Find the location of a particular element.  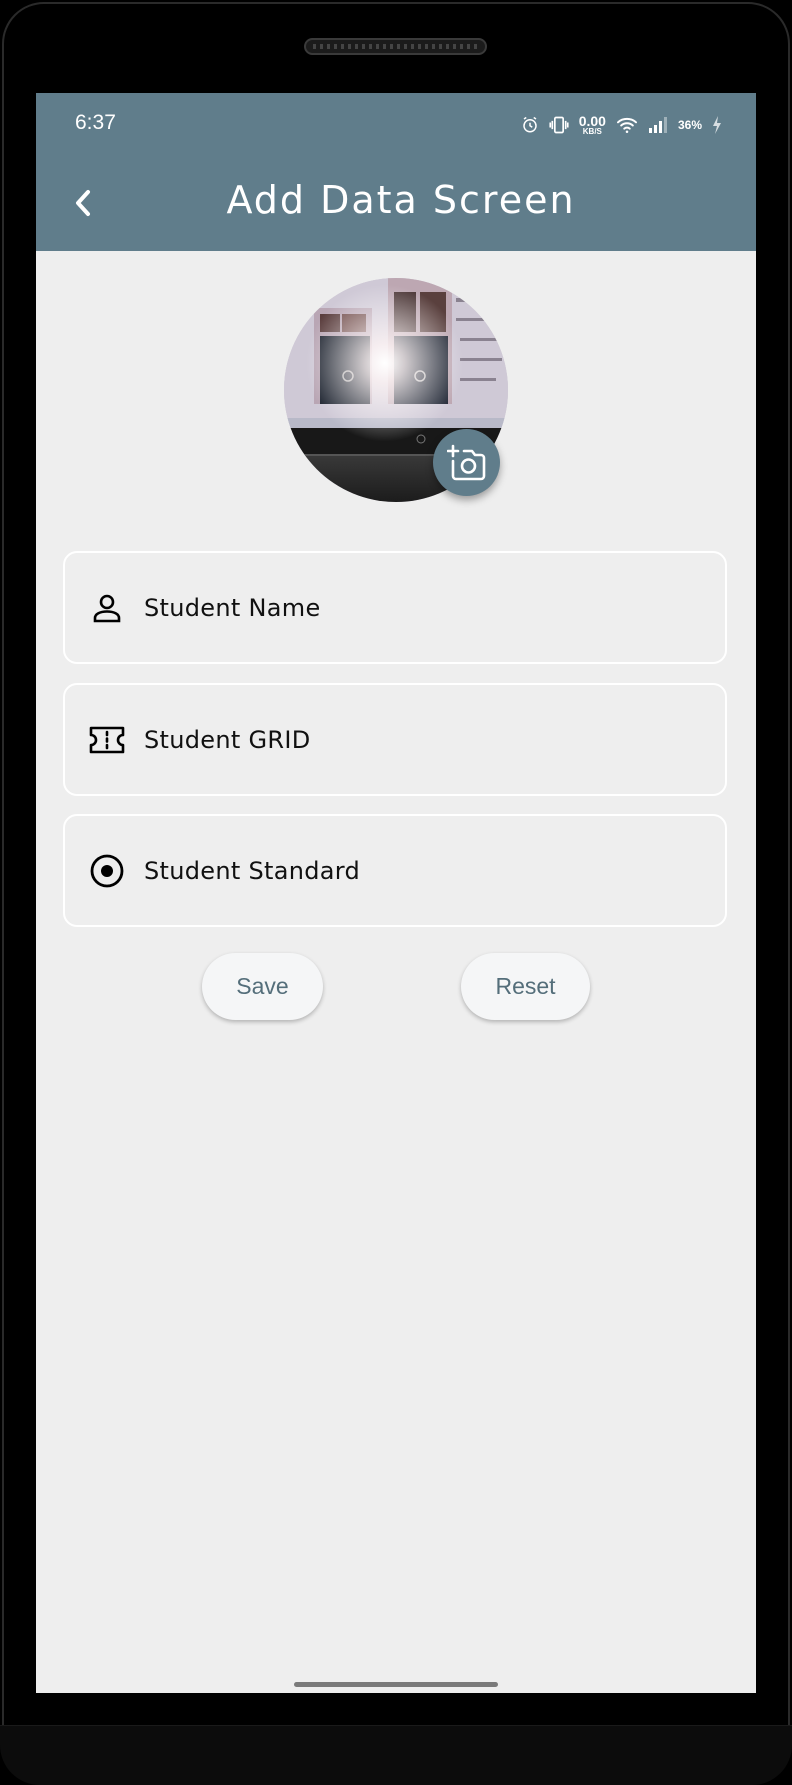

add-photo-icon is located at coordinates (465, 462).